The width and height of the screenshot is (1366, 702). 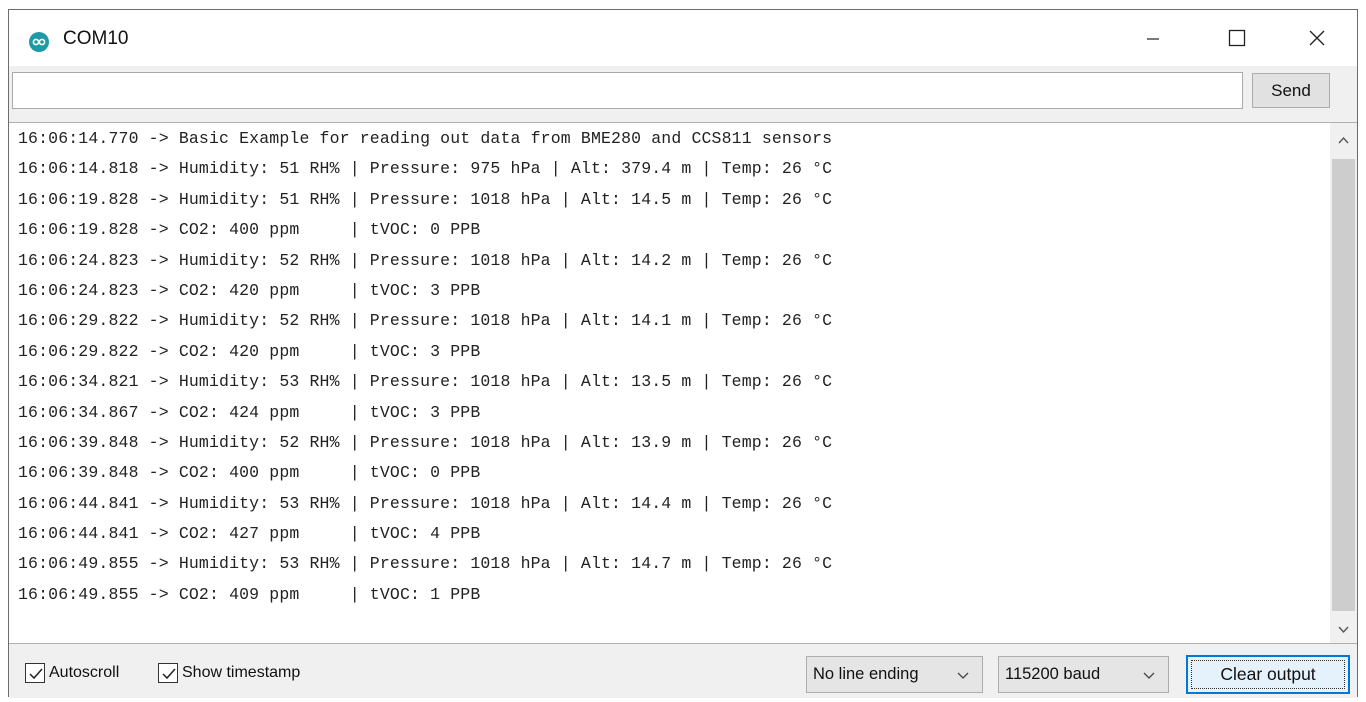 I want to click on baud-rate-value: 115200 baud, so click(x=1053, y=674).